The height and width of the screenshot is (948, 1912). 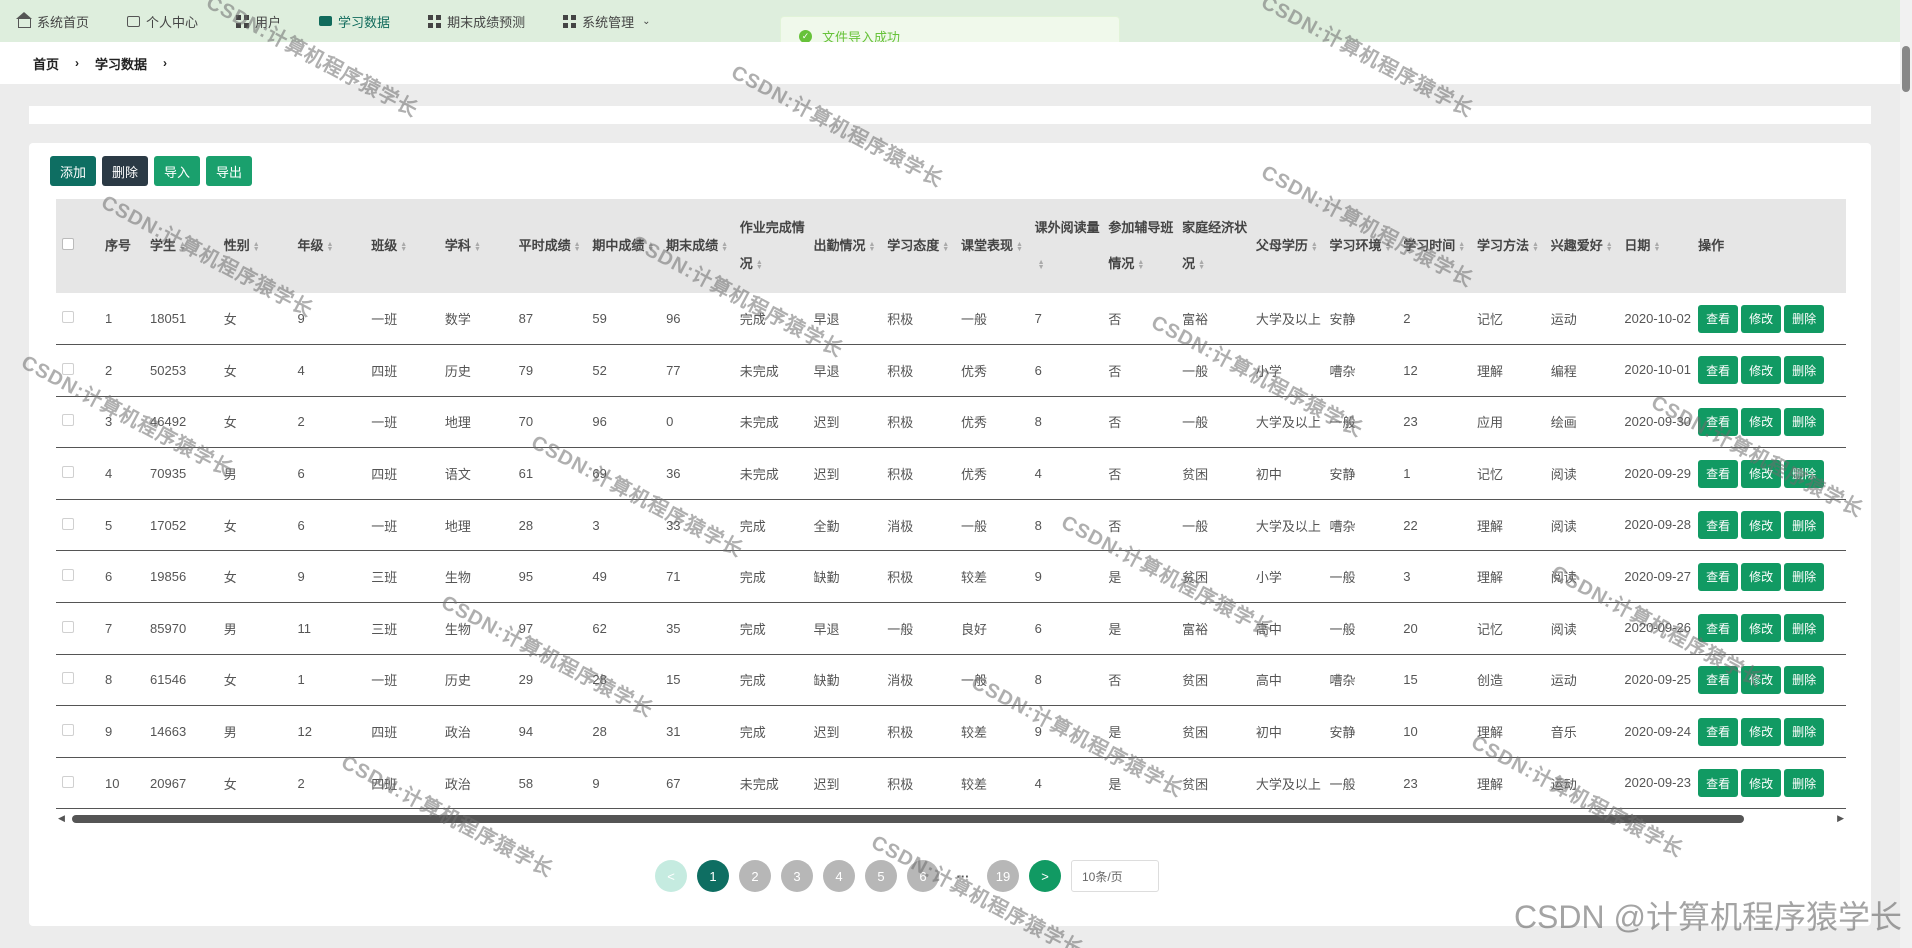 What do you see at coordinates (61, 818) in the screenshot?
I see `scroll-left-icon: ◀` at bounding box center [61, 818].